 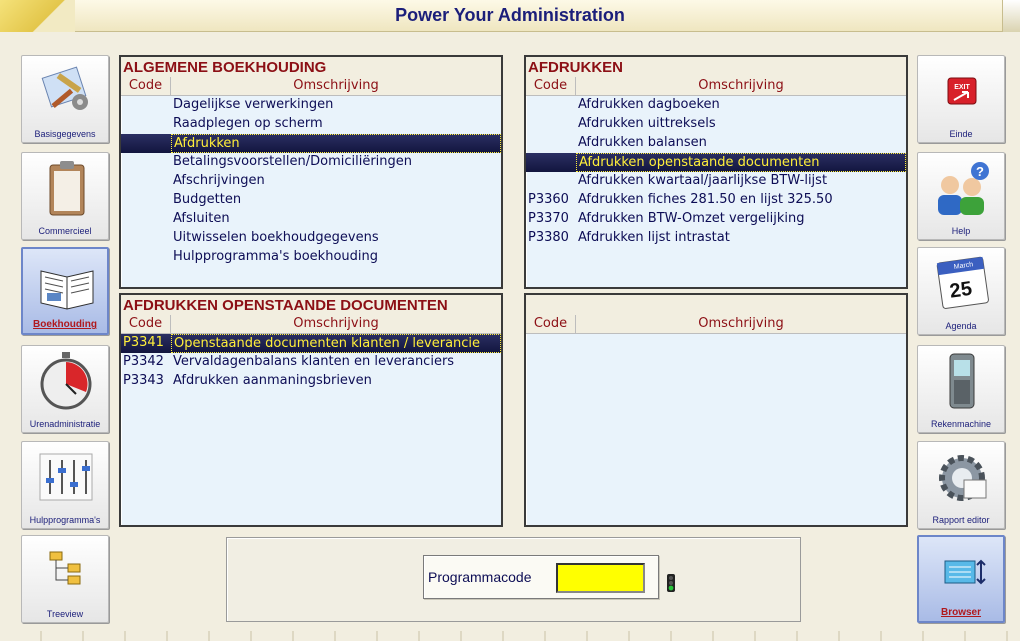 I want to click on list-item-label: Afschrijvingen, so click(x=219, y=180).